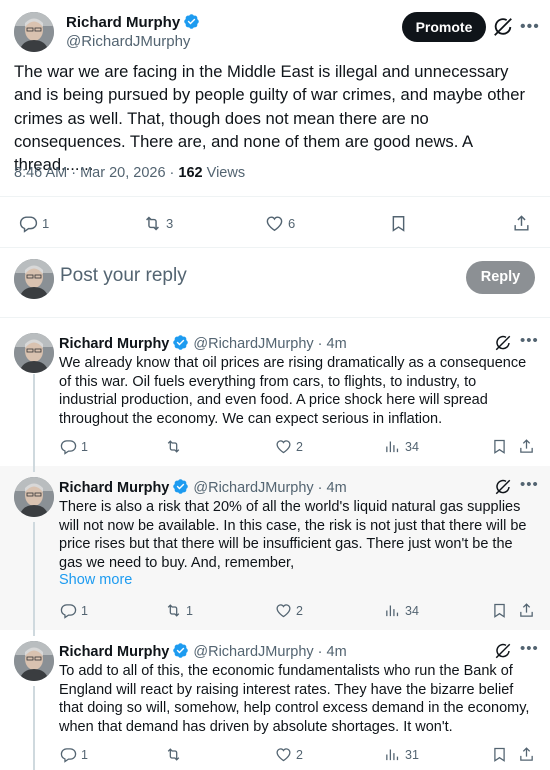 This screenshot has width=550, height=770. What do you see at coordinates (444, 27) in the screenshot?
I see `promote-button: Promote` at bounding box center [444, 27].